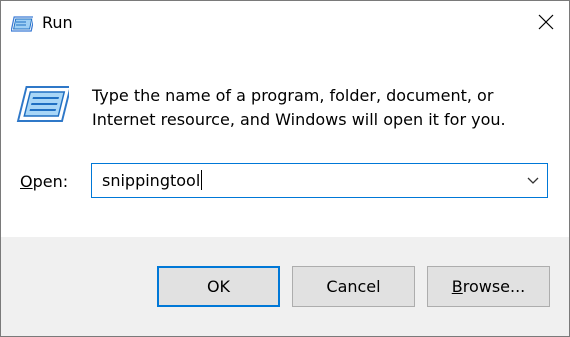 The height and width of the screenshot is (337, 570). I want to click on open-label-accelerator: O, so click(26, 181).